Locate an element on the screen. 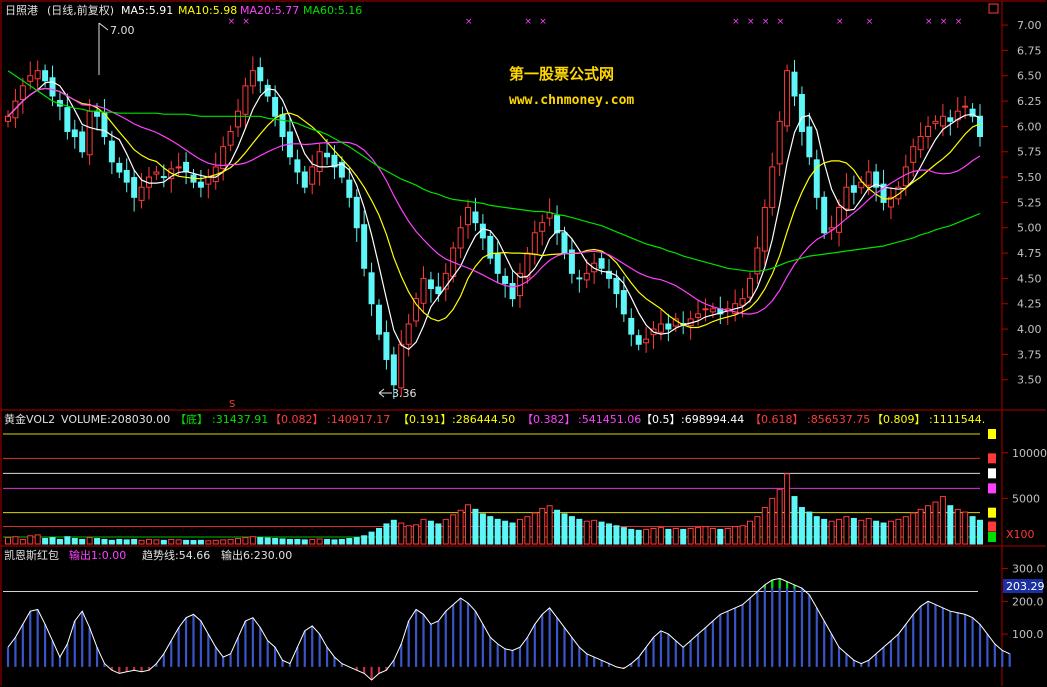 The image size is (1047, 687). indicator-panel is located at coordinates (508, 629).